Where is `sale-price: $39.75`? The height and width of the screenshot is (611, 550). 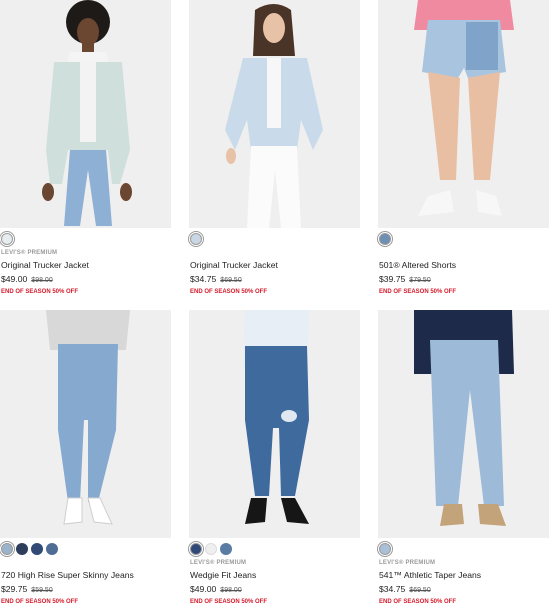
sale-price: $39.75 is located at coordinates (392, 279).